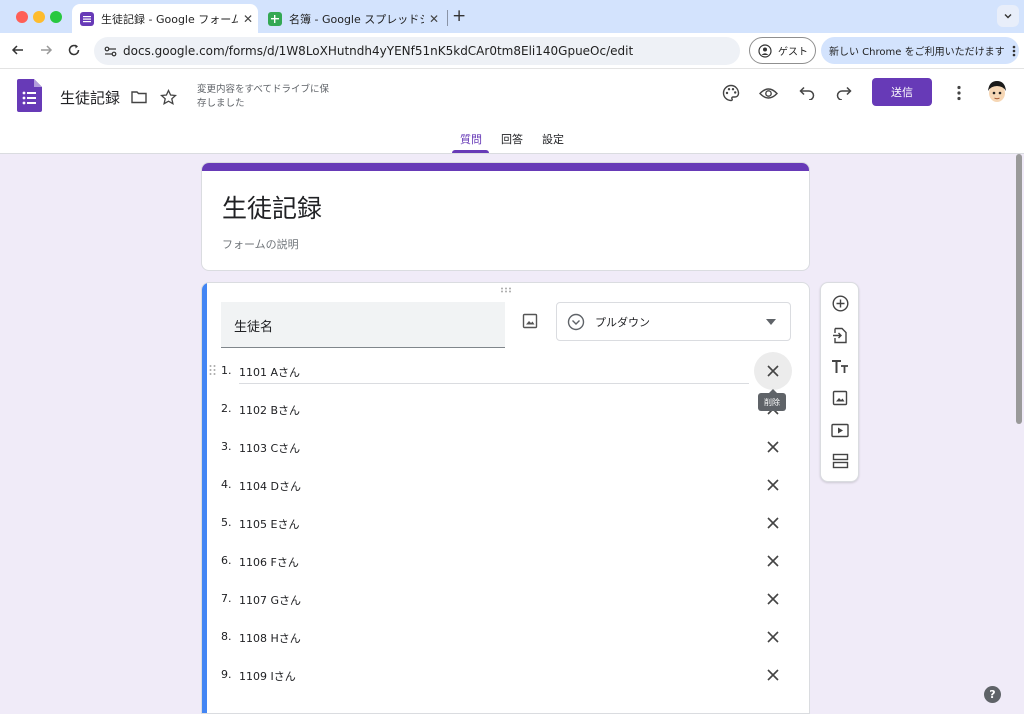  I want to click on avatar, so click(997, 92).